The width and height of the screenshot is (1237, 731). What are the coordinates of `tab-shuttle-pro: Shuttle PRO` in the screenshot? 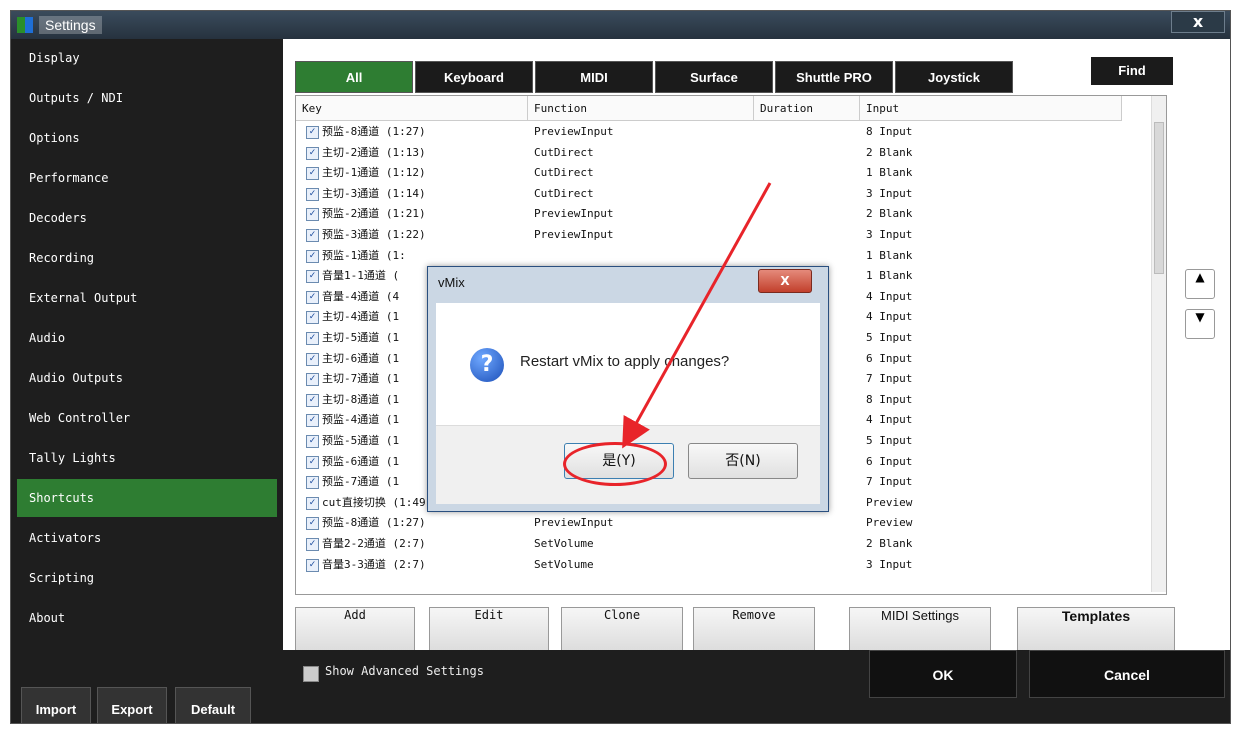 It's located at (834, 77).